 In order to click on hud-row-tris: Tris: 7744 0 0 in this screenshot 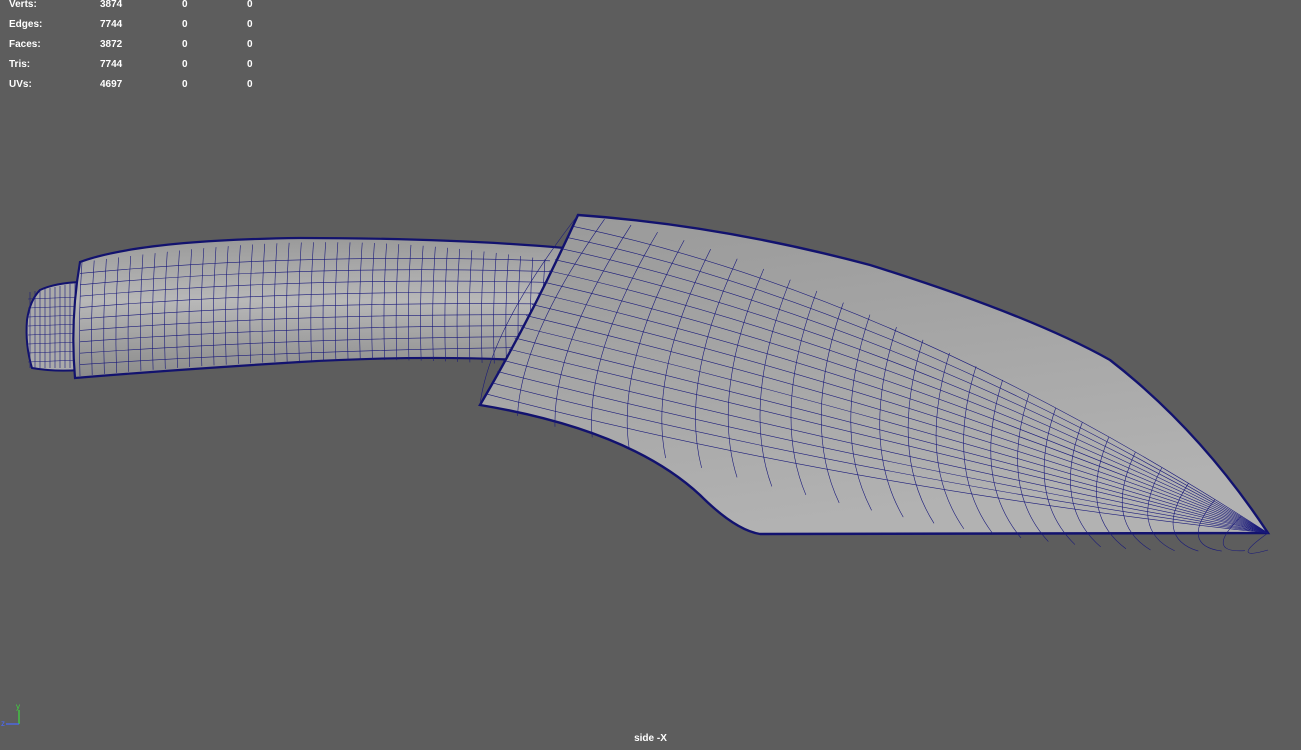, I will do `click(135, 69)`.